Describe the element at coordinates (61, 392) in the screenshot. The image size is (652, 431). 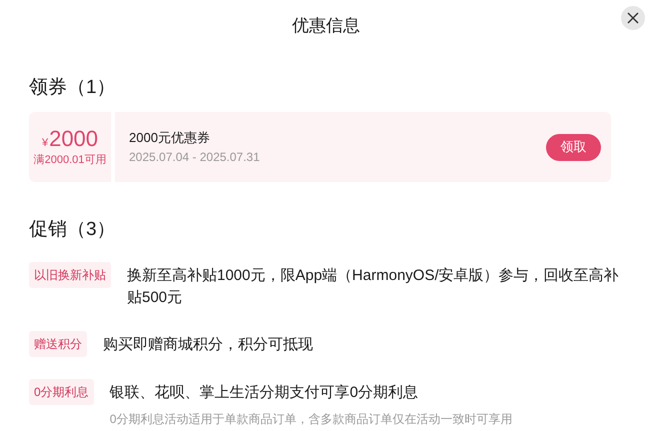
I see `promotion-tag: 0分期利息` at that location.